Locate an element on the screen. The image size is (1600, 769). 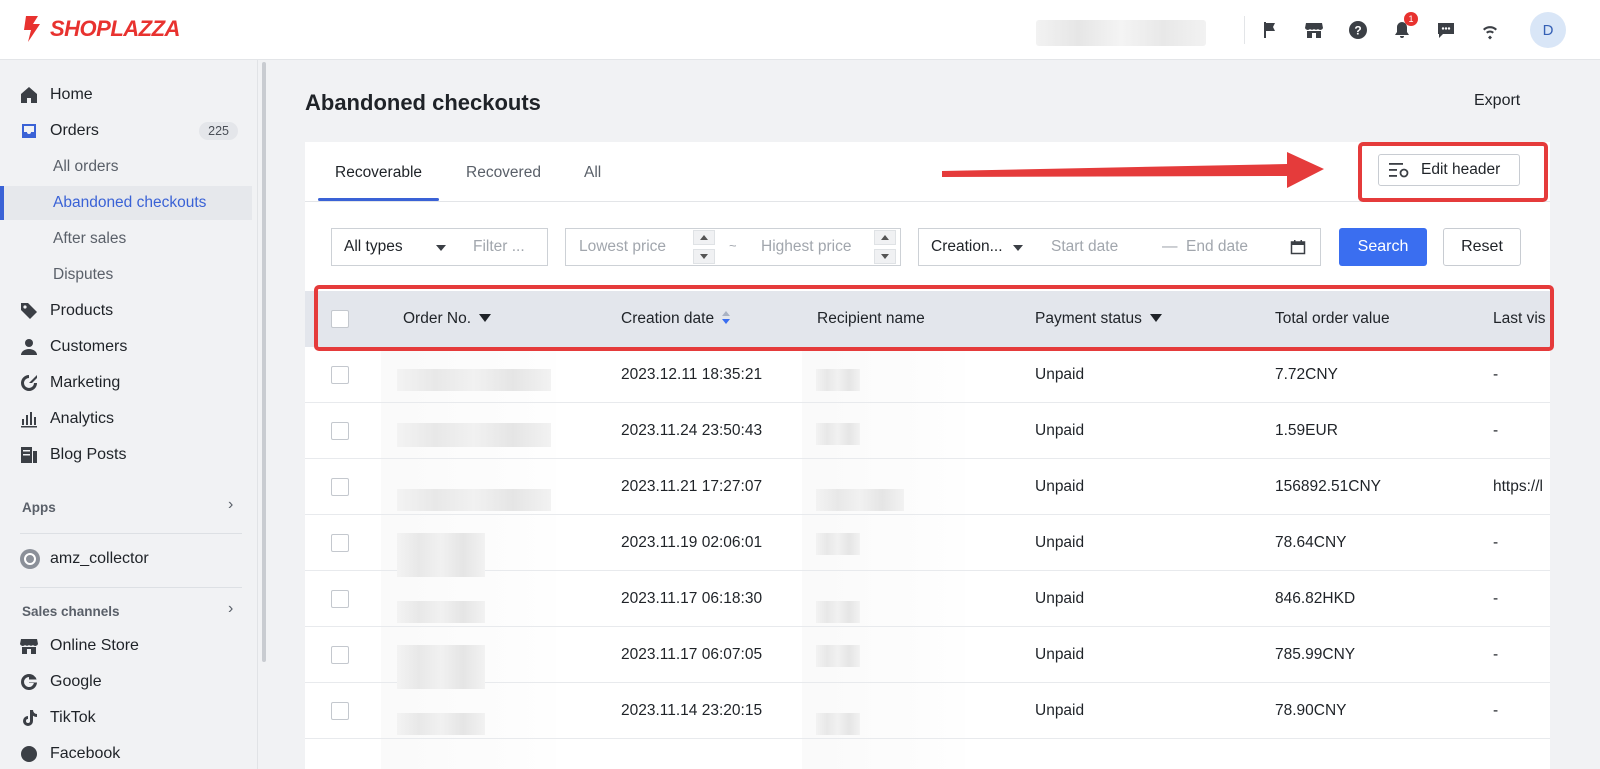
sidebar-item-orders: Orders 225 is located at coordinates (126, 131).